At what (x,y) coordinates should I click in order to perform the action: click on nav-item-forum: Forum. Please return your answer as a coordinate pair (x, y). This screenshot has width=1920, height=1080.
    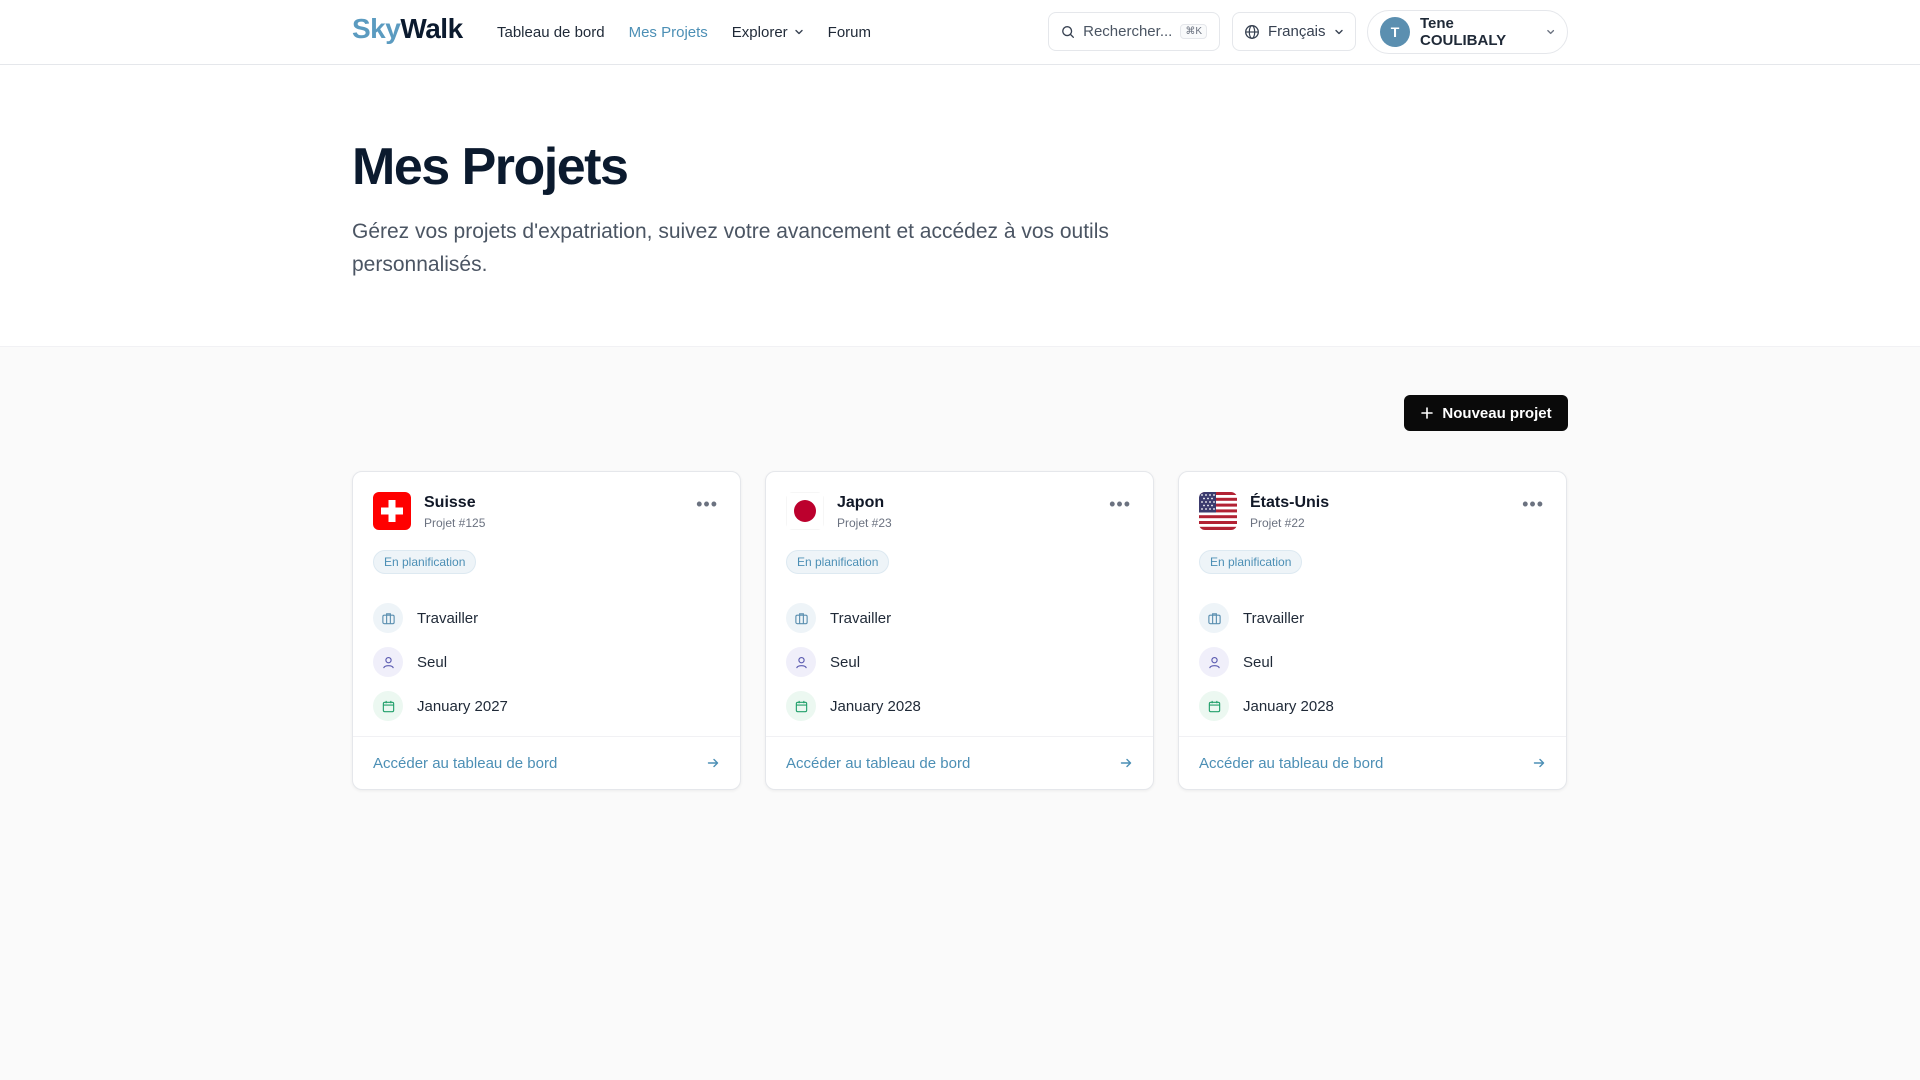
    Looking at the image, I should click on (849, 32).